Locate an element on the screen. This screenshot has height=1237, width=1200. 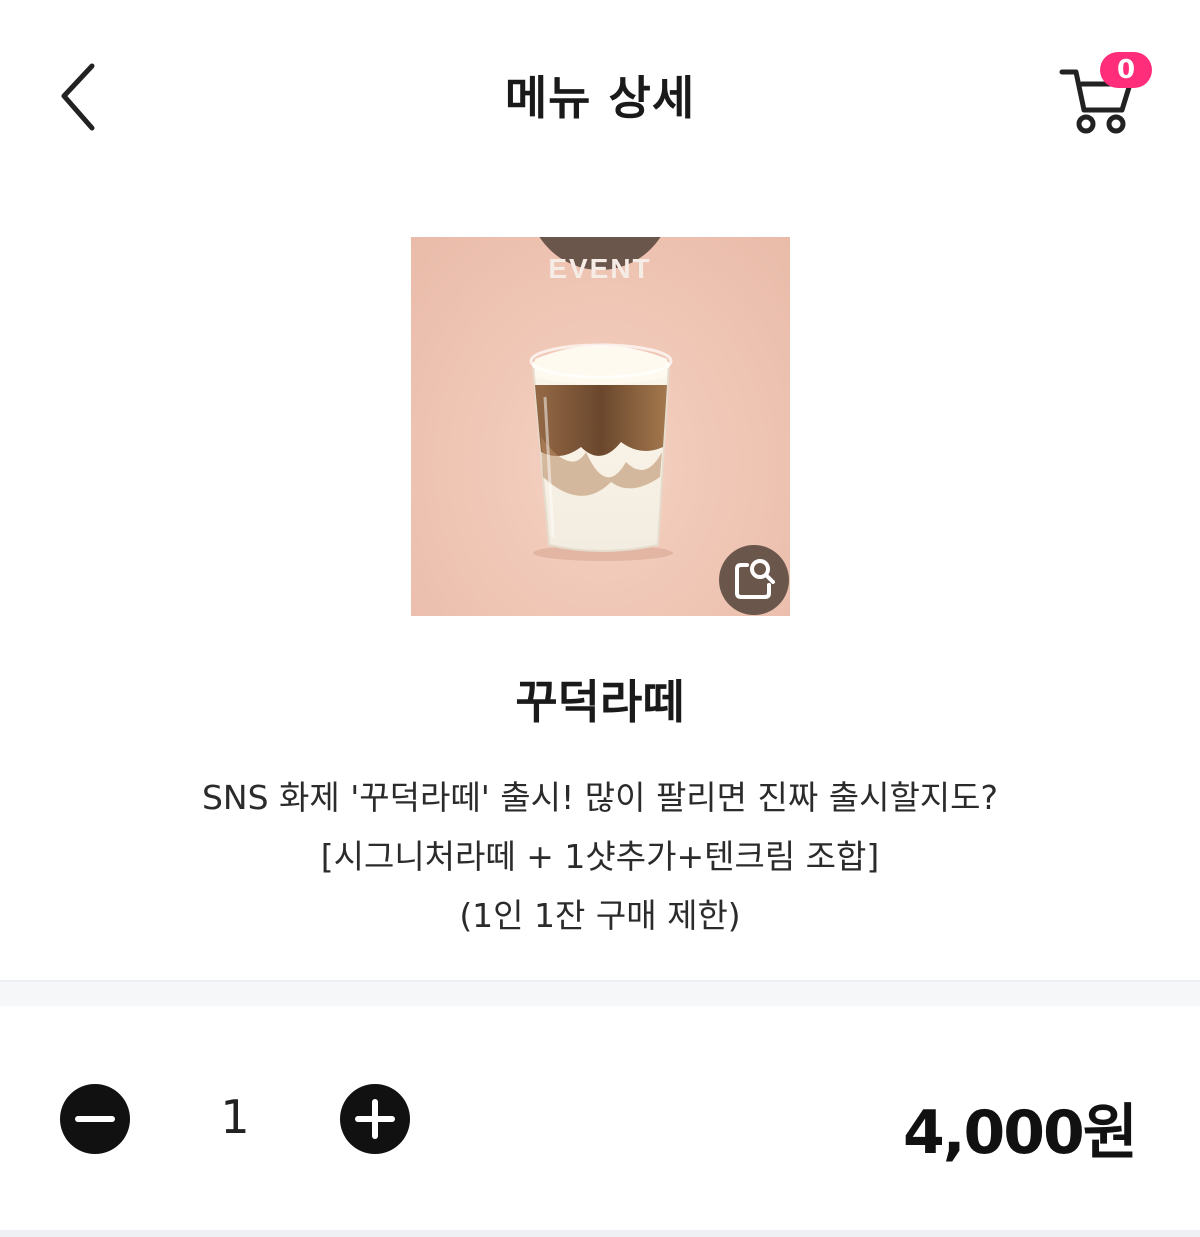
quantity-value: 1 is located at coordinates (235, 1117).